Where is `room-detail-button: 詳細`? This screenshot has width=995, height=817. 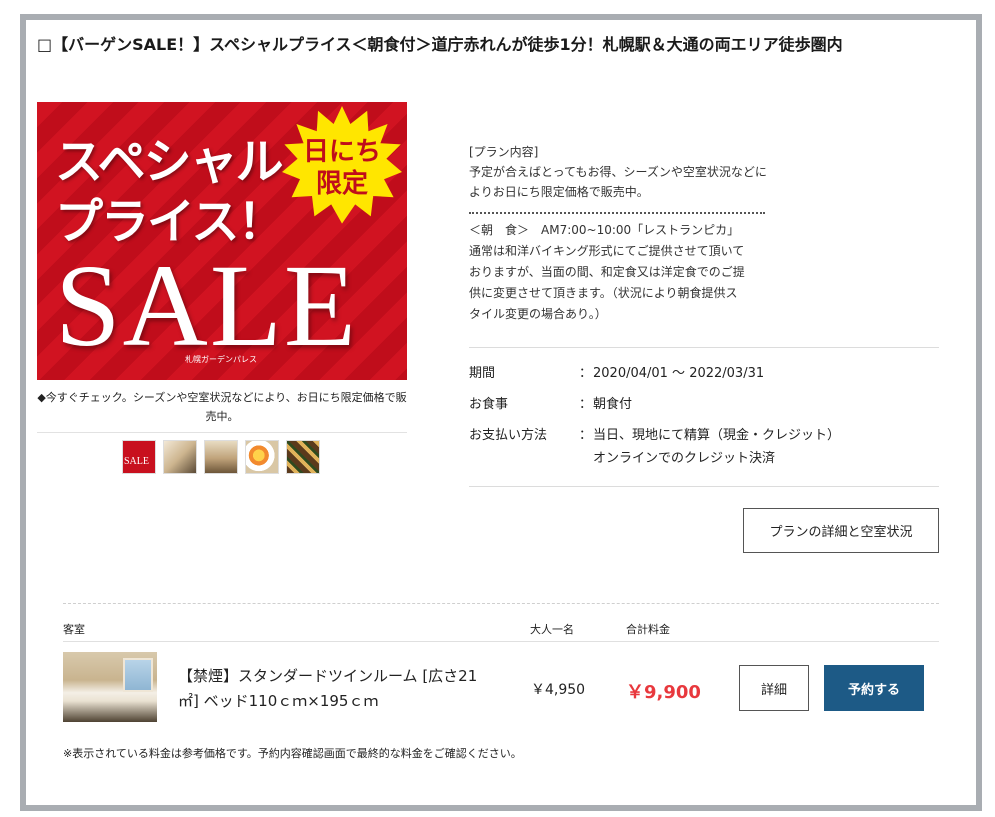 room-detail-button: 詳細 is located at coordinates (774, 688).